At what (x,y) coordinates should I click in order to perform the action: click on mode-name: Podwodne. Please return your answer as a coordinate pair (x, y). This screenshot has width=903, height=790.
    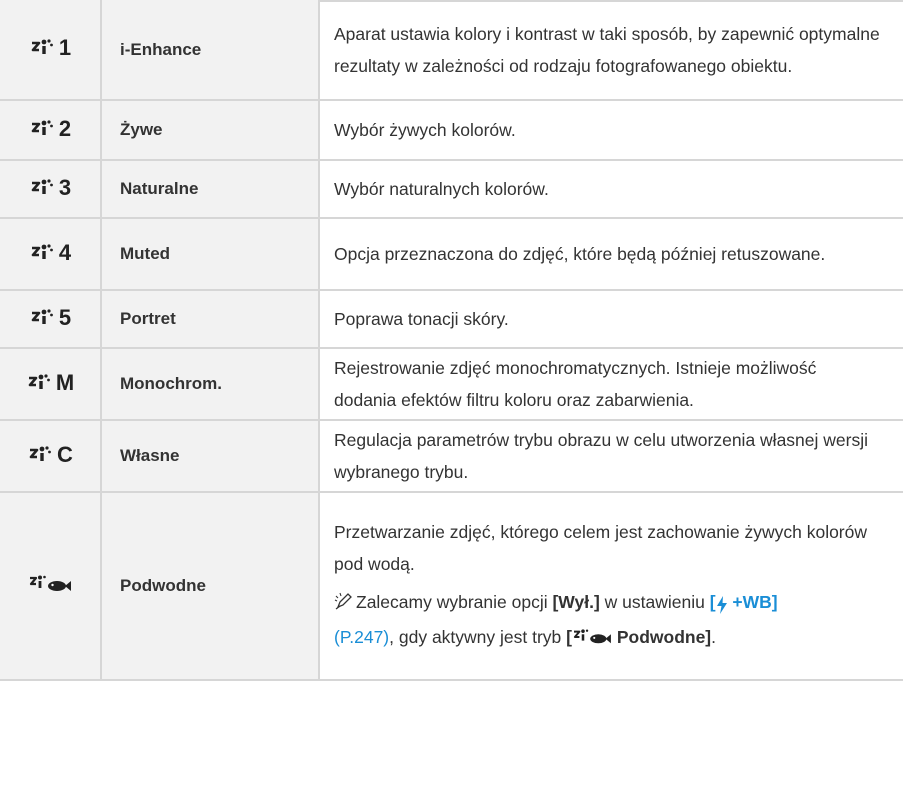
    Looking at the image, I should click on (210, 586).